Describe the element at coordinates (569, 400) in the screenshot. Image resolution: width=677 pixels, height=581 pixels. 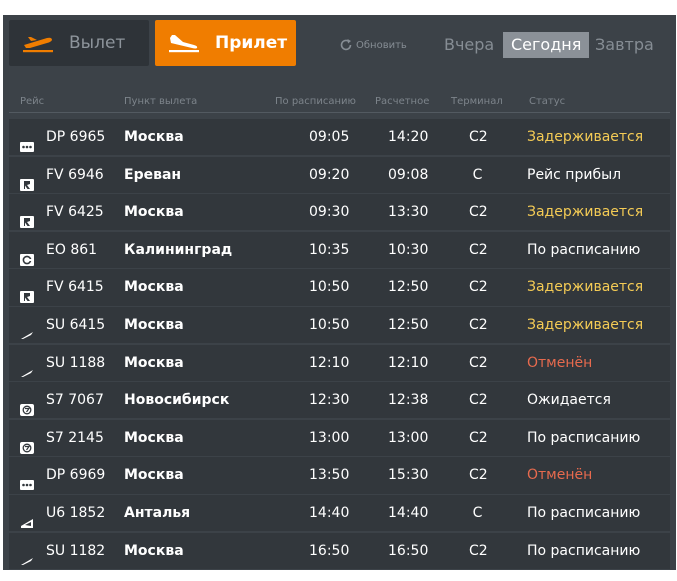
I see `flight-status: Ожидается` at that location.